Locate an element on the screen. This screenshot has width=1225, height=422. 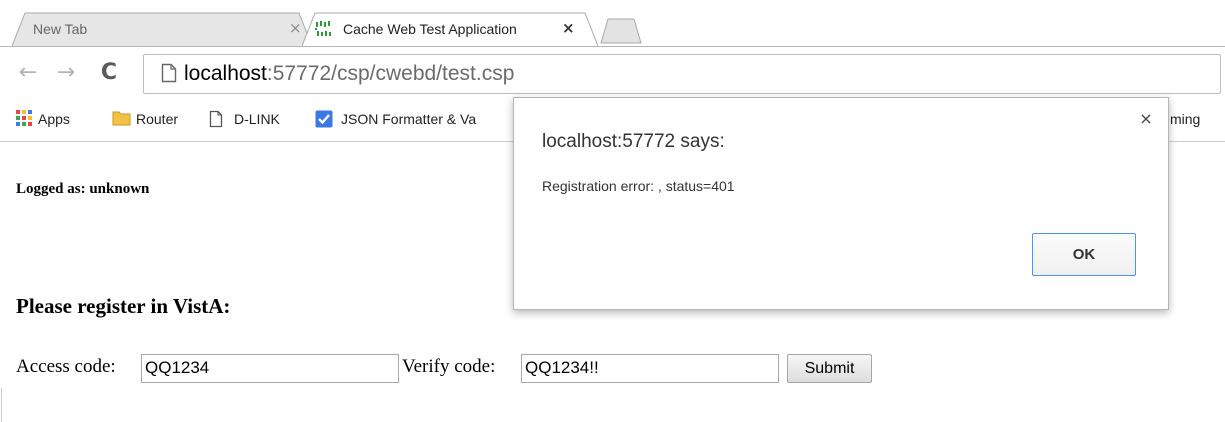
bookmark-router: Router is located at coordinates (157, 119).